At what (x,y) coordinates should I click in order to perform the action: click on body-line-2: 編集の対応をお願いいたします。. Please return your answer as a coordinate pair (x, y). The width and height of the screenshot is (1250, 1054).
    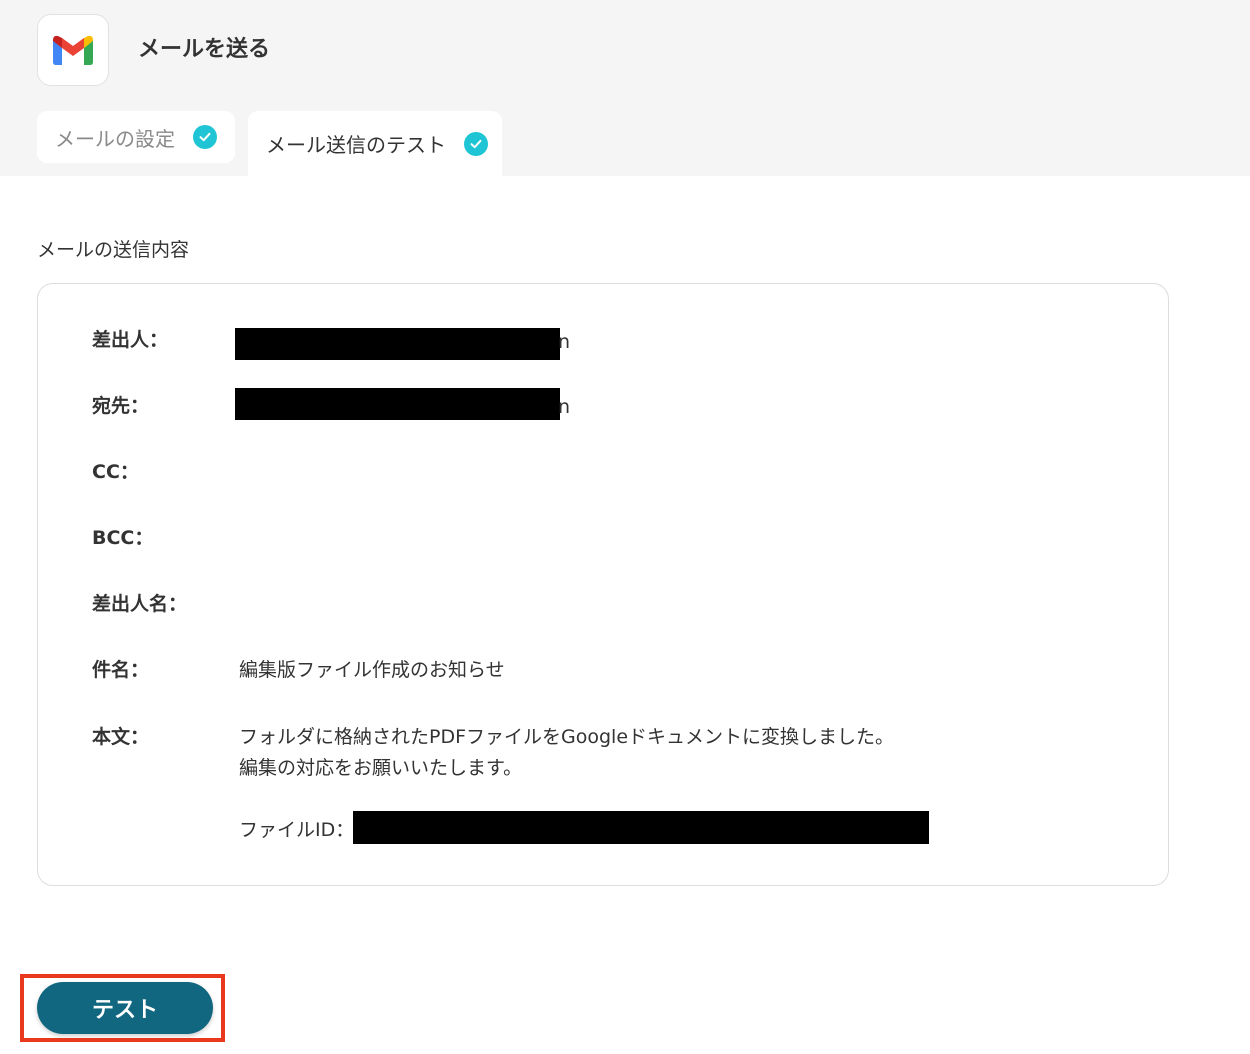
    Looking at the image, I should click on (381, 768).